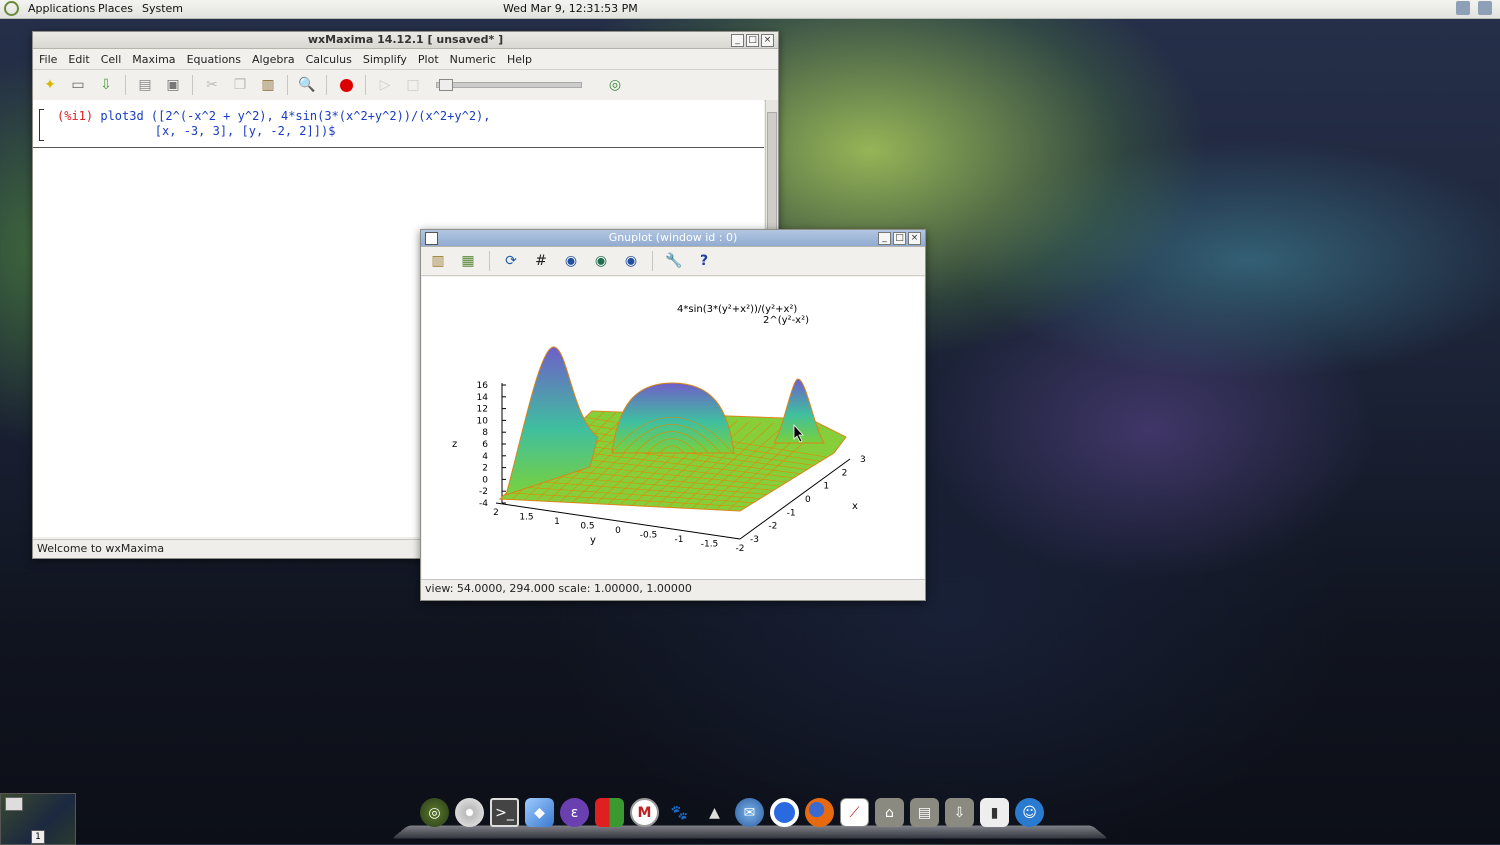  What do you see at coordinates (212, 85) in the screenshot?
I see `cut-icon: ✂` at bounding box center [212, 85].